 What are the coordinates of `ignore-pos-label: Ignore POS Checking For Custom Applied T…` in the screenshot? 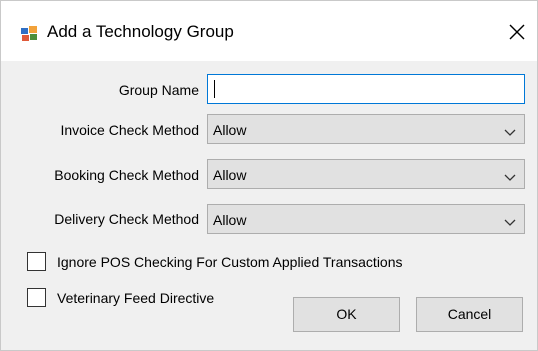 It's located at (230, 262).